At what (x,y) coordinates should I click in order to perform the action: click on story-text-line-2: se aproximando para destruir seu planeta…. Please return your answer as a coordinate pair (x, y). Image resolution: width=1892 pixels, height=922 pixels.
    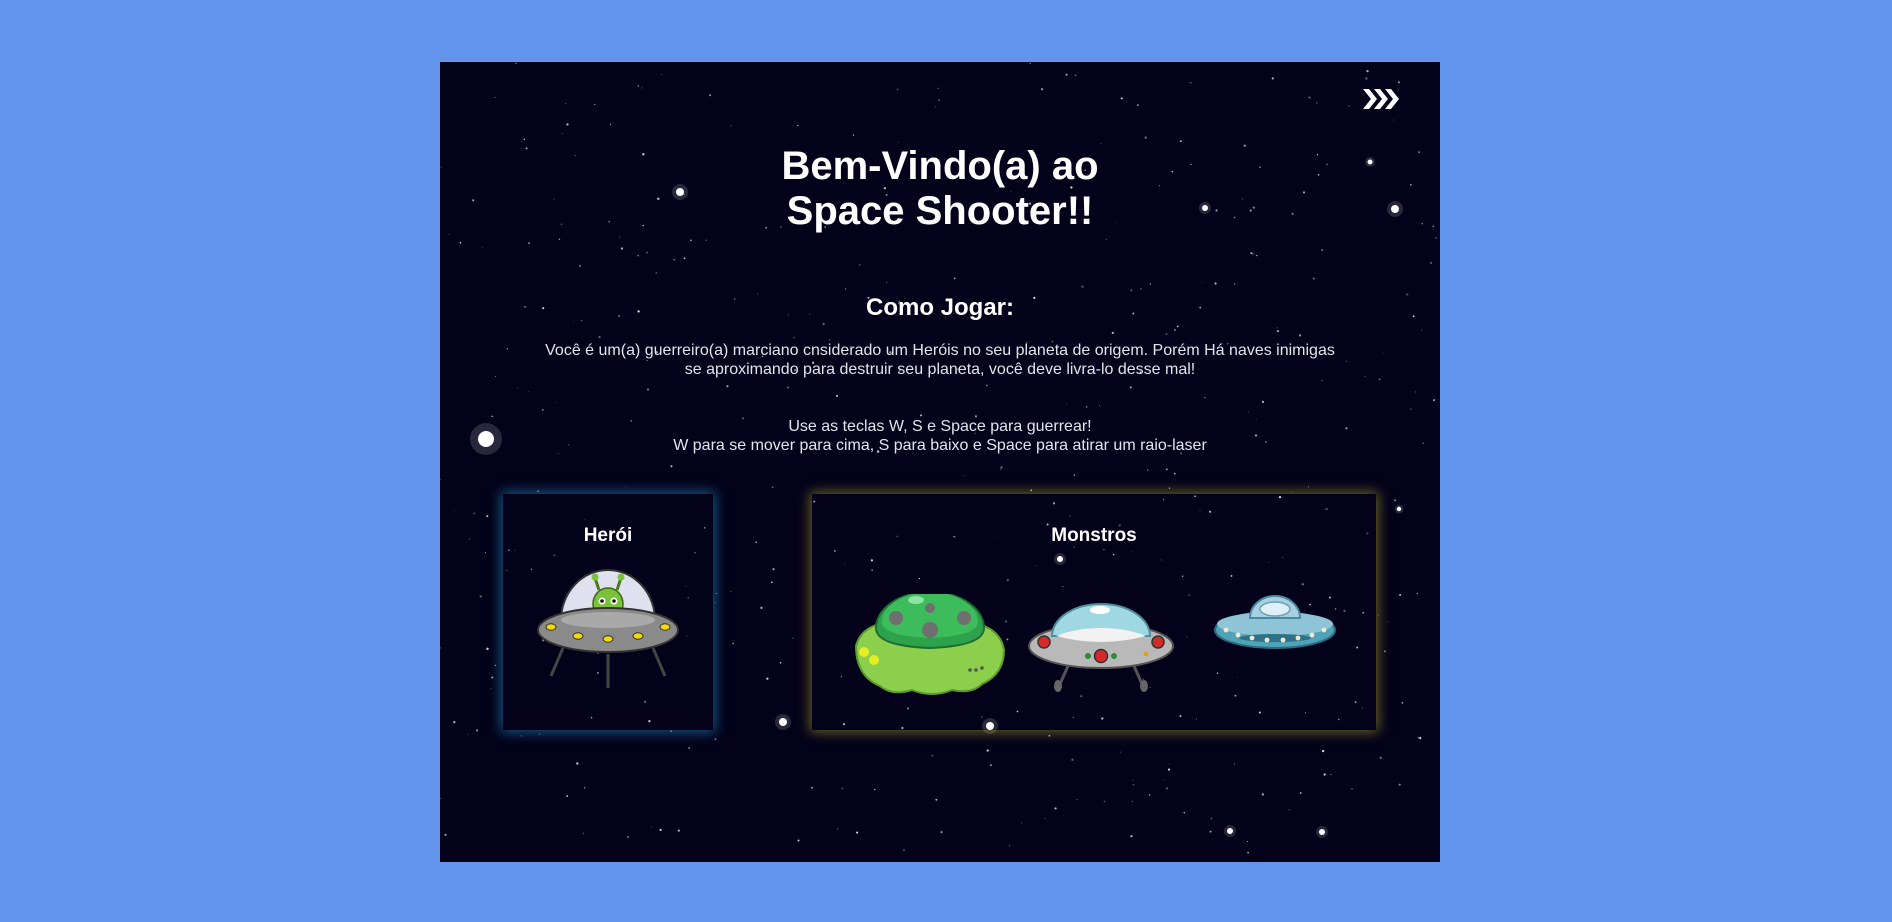
    Looking at the image, I should click on (940, 369).